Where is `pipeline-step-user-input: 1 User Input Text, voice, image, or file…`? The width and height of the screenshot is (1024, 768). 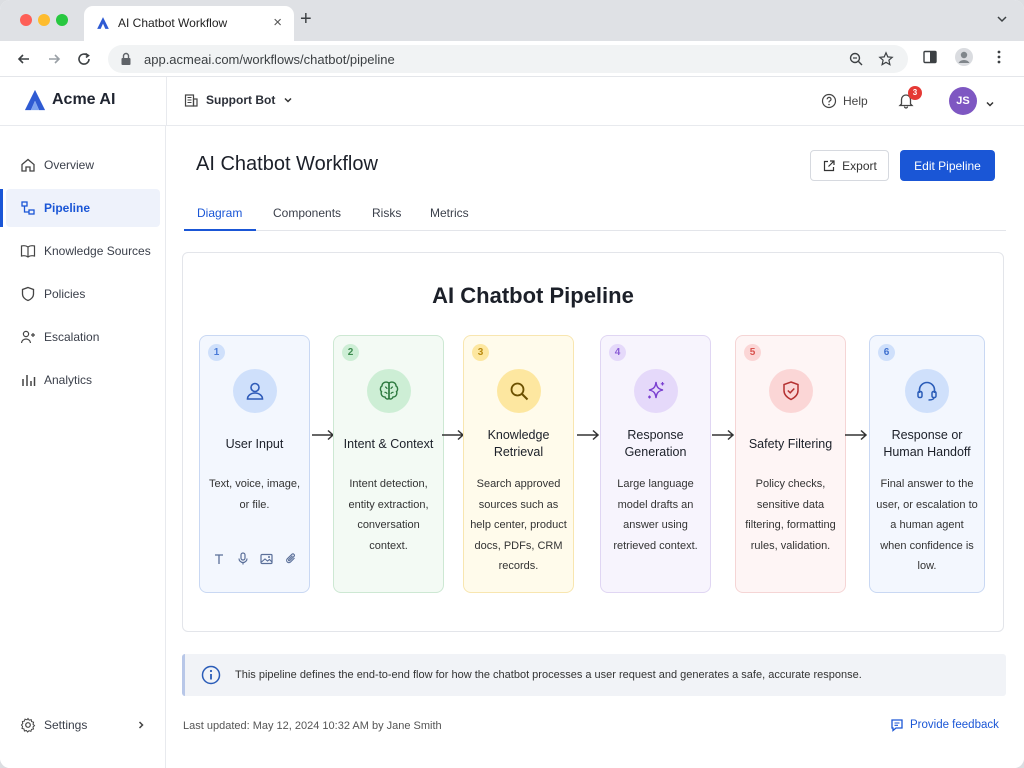 pipeline-step-user-input: 1 User Input Text, voice, image, or file… is located at coordinates (254, 464).